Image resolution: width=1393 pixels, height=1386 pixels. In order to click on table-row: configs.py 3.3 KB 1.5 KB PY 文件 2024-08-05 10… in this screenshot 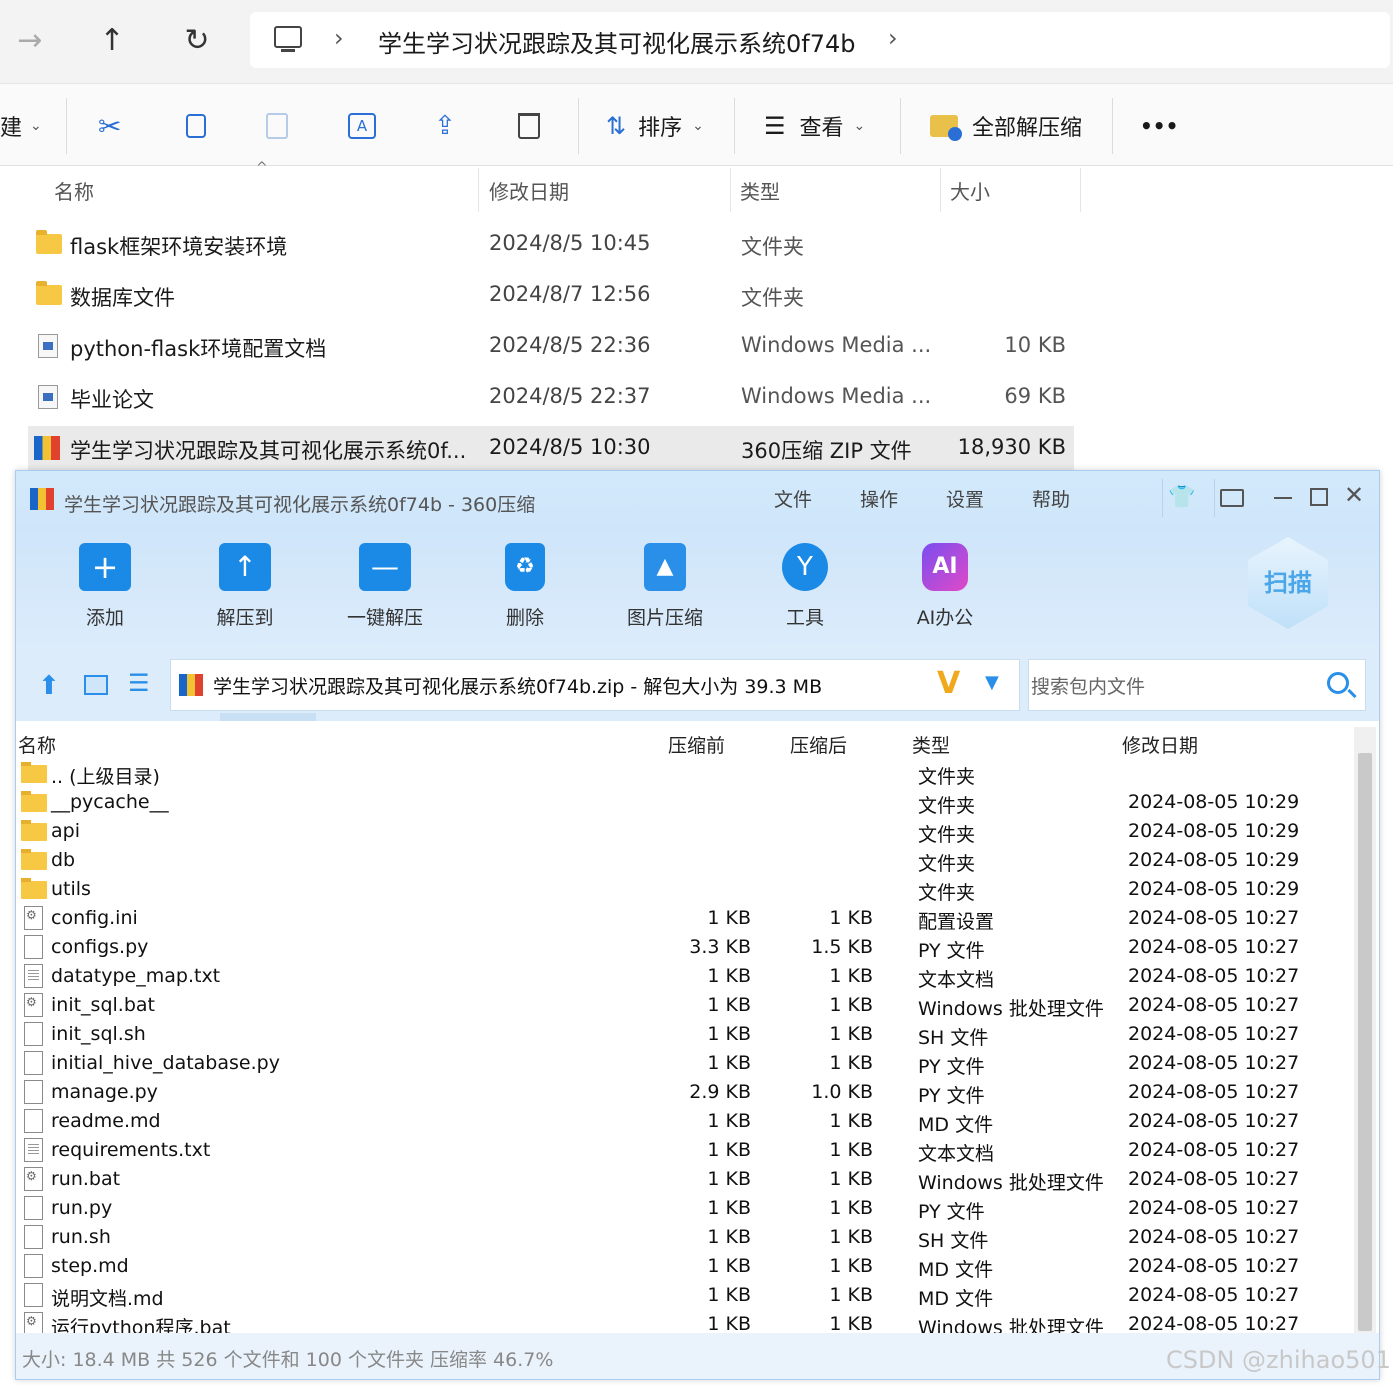, I will do `click(681, 947)`.